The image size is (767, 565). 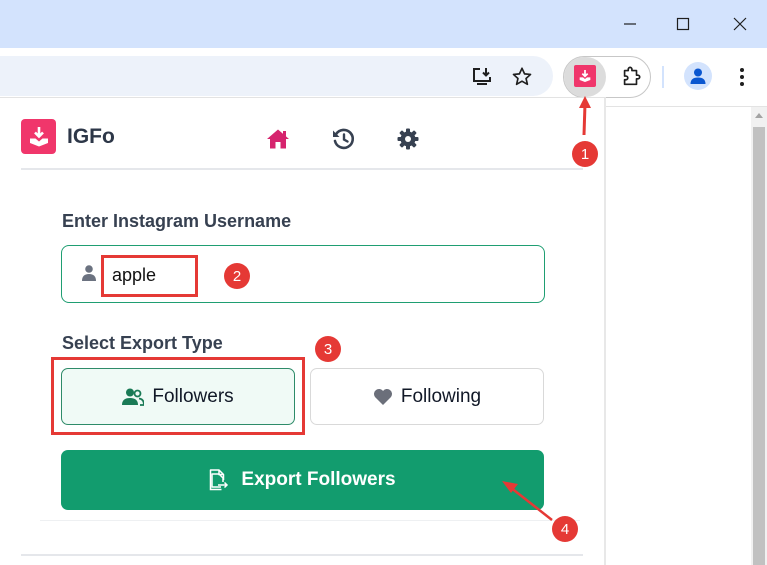 I want to click on bookmark-star-icon, so click(x=522, y=76).